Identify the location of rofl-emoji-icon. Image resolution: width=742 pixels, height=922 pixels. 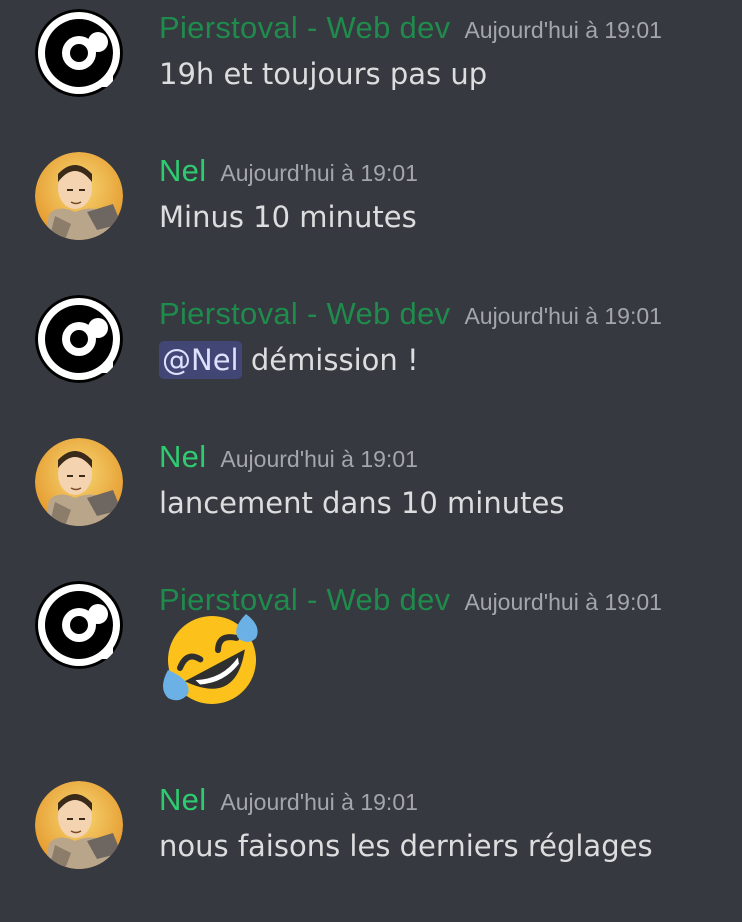
(212, 658).